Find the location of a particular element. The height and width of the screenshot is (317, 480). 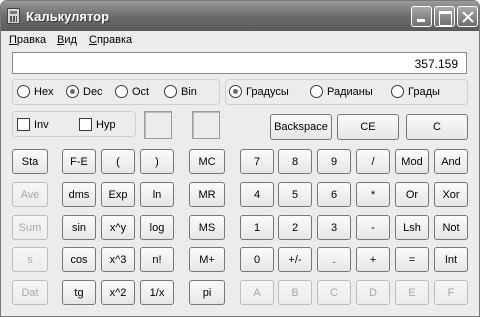

backspace-button: Backspace is located at coordinates (301, 127).